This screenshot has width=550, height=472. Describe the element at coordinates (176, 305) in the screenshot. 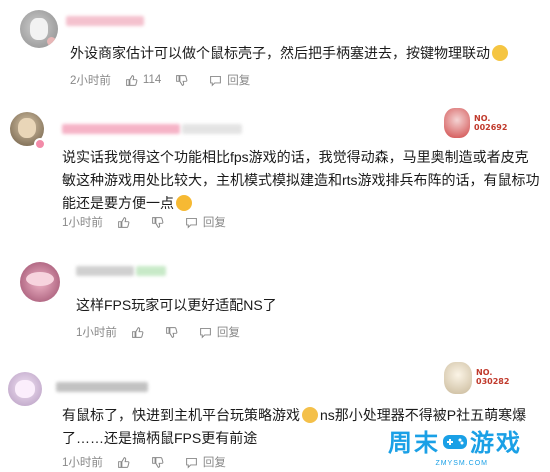

I see `comment-text: 这样FPS玩家可以更好适配NS了` at that location.